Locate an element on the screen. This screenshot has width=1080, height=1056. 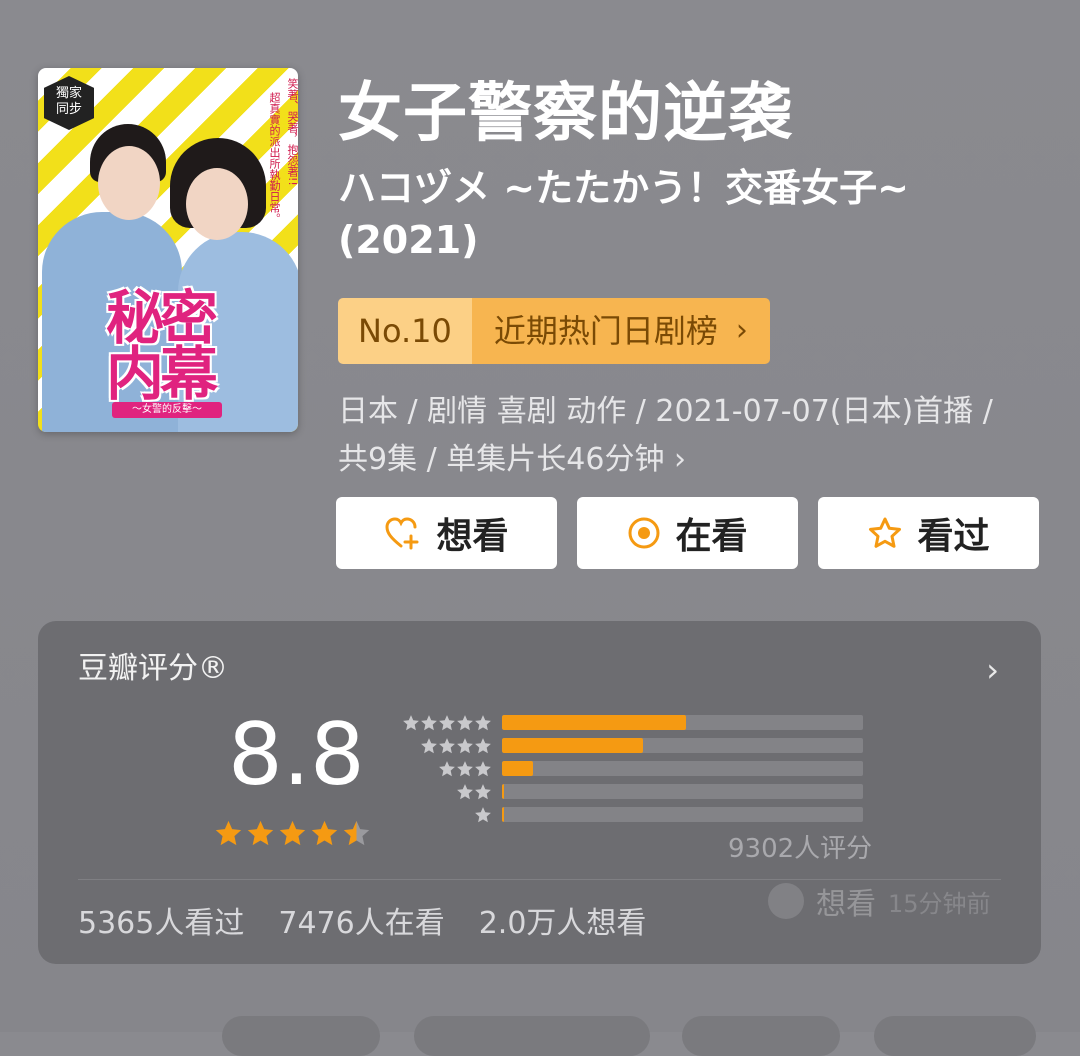
watching-label: 在看 is located at coordinates (711, 536).